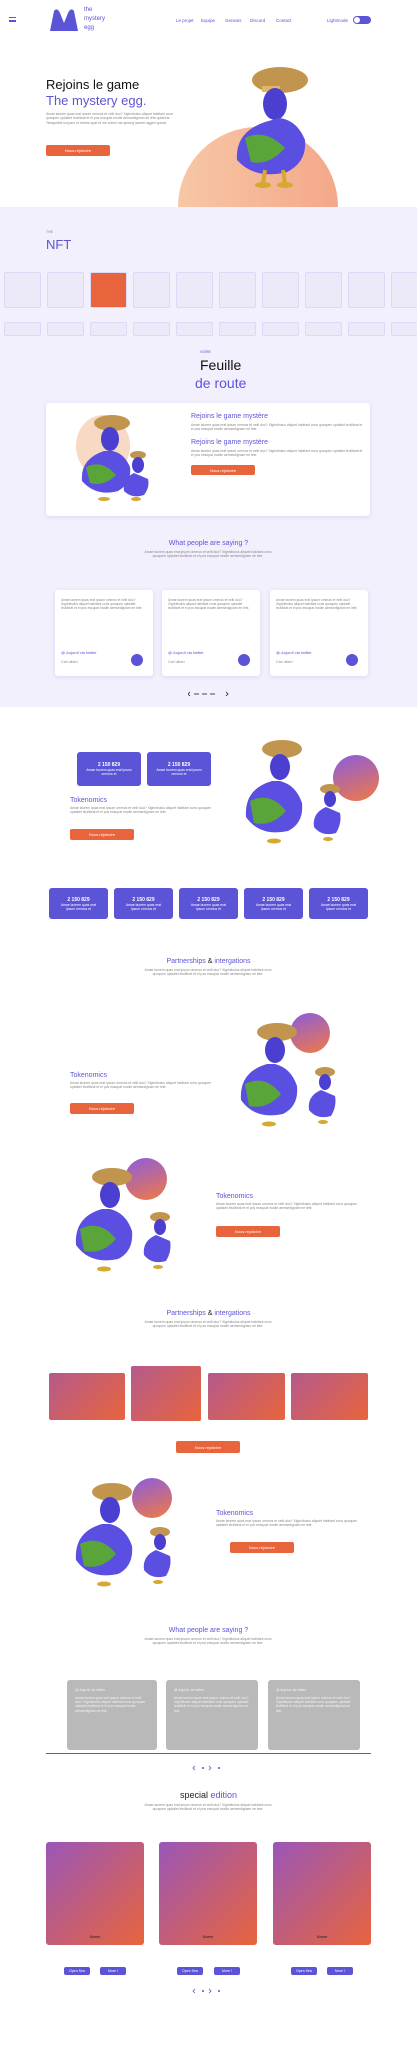 This screenshot has height=2046, width=417. I want to click on hero-title-1: Rejoins le game, so click(93, 84).